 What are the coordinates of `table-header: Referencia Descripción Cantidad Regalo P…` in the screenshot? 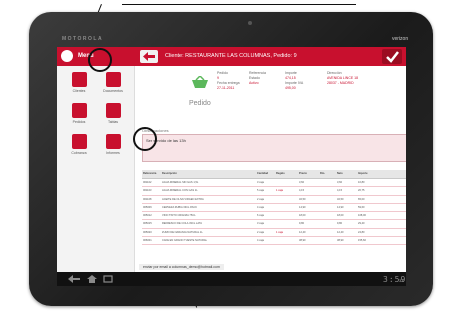 It's located at (274, 174).